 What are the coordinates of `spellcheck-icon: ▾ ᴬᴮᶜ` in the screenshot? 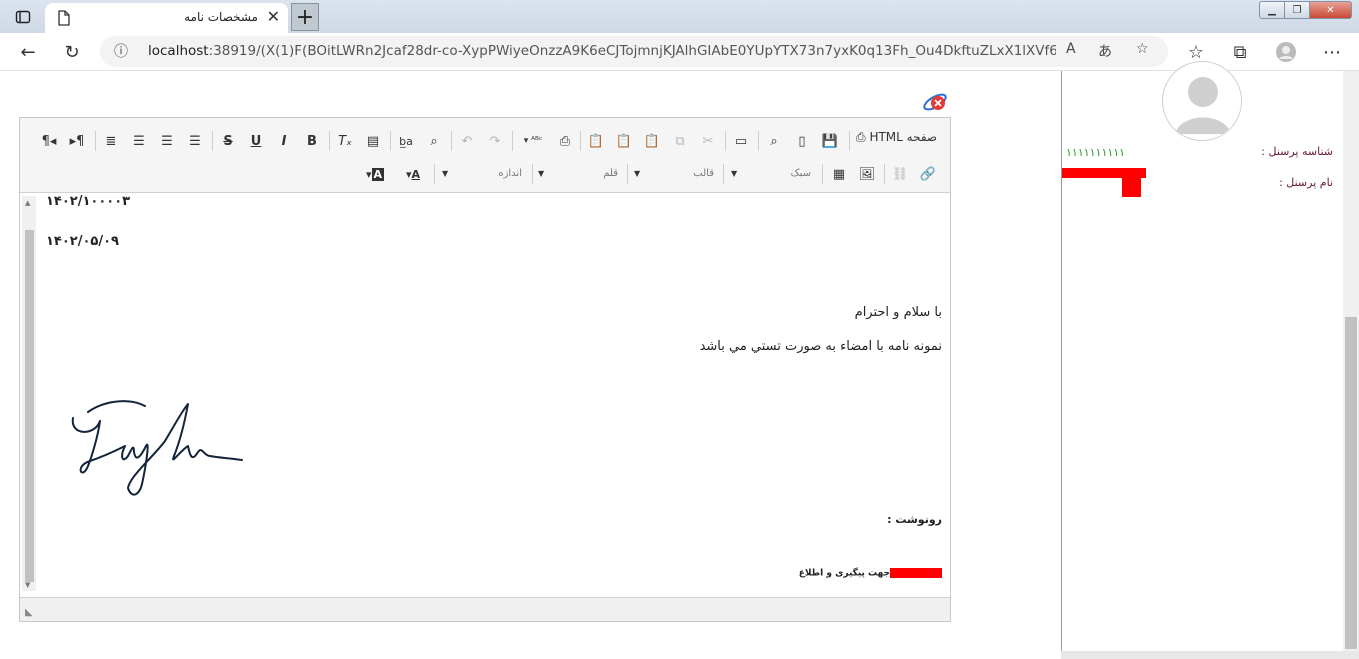 It's located at (533, 141).